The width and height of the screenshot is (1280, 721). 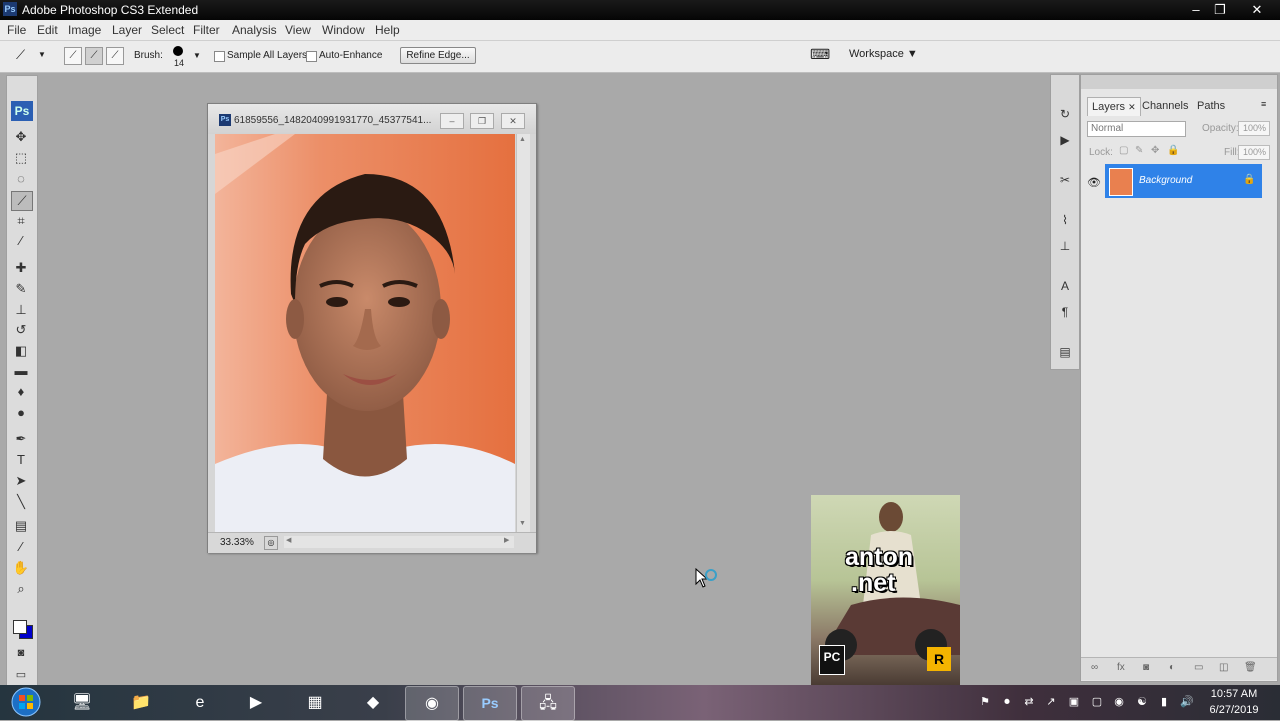 I want to click on zoom-level: 33.33%, so click(x=237, y=542).